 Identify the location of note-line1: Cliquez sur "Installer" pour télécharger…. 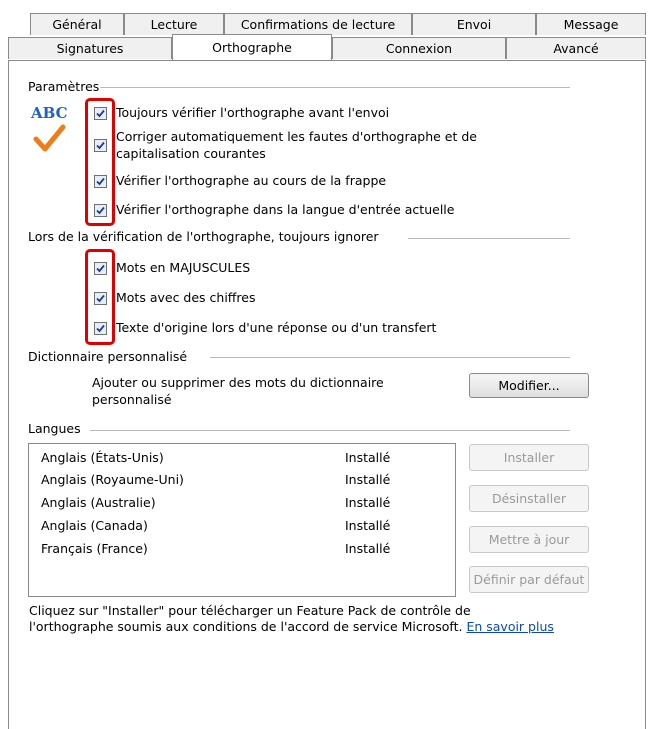
(250, 610).